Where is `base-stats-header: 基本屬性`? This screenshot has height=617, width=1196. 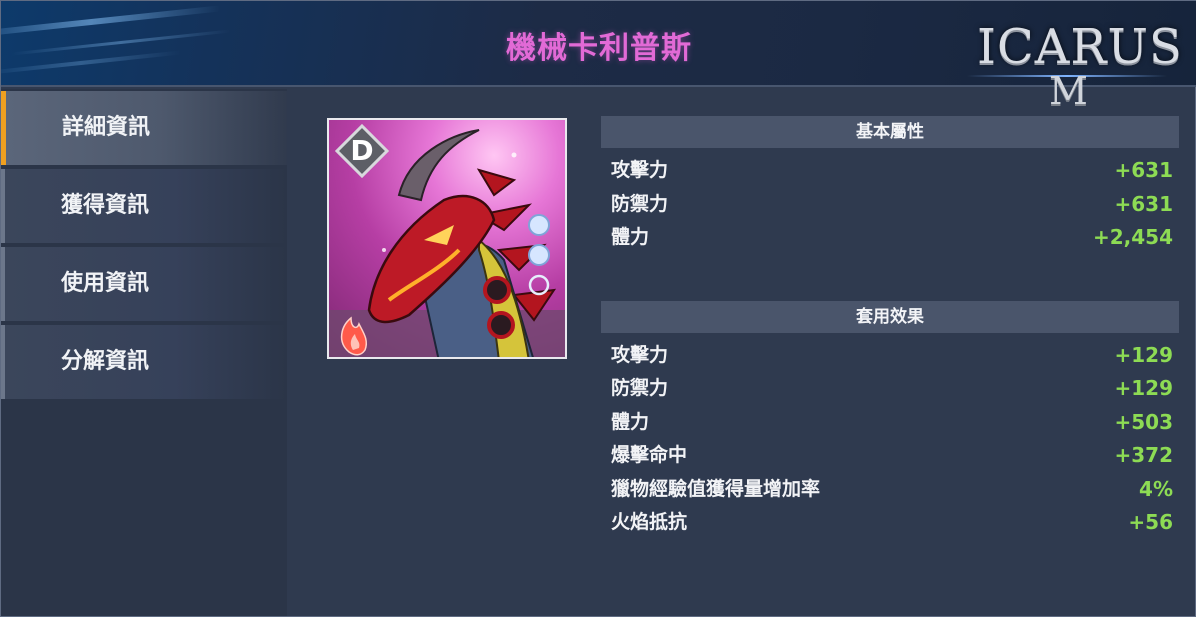
base-stats-header: 基本屬性 is located at coordinates (890, 132).